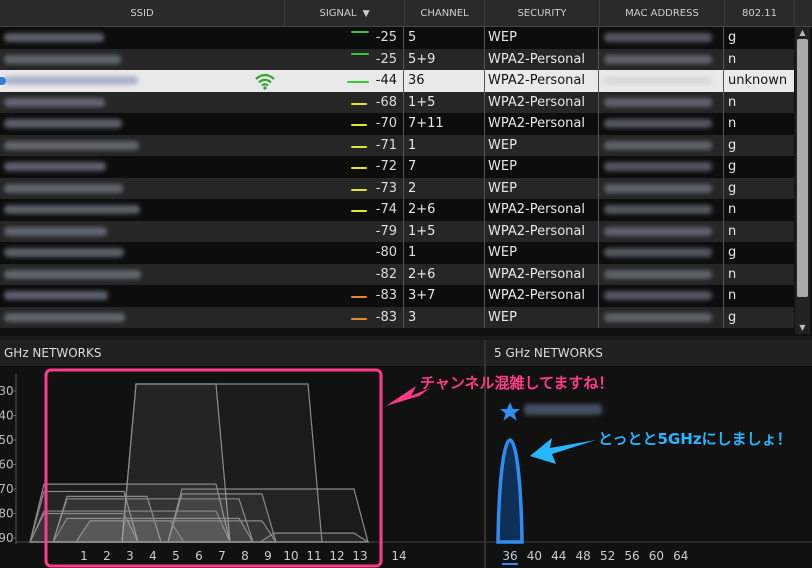 This screenshot has height=568, width=812. I want to click on table-row: -25 5 WEP g, so click(397, 38).